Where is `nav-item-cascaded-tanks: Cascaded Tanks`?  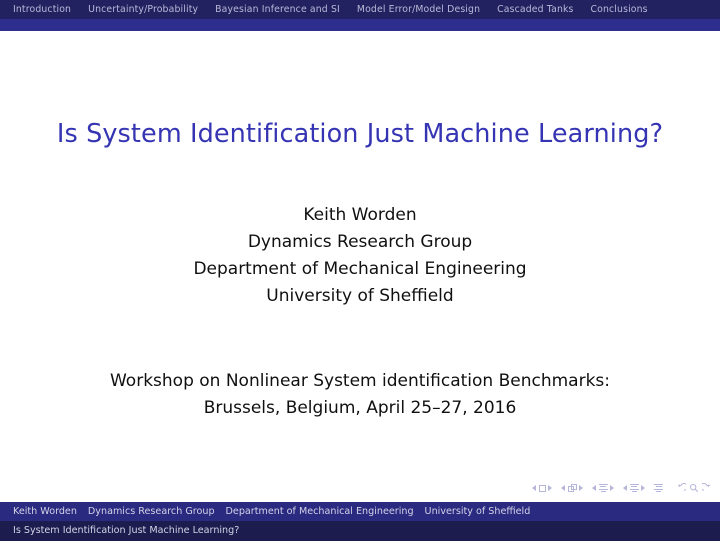
nav-item-cascaded-tanks: Cascaded Tanks is located at coordinates (535, 9).